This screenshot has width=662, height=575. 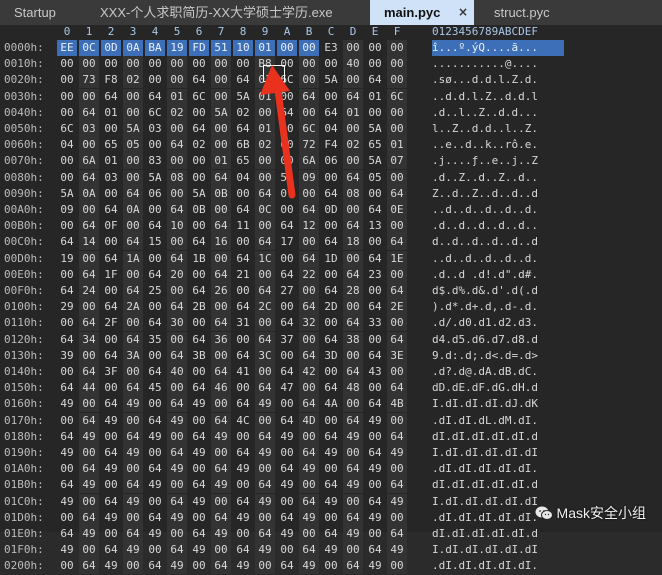 What do you see at coordinates (24, 566) in the screenshot?
I see `row-address: 0200h:` at bounding box center [24, 566].